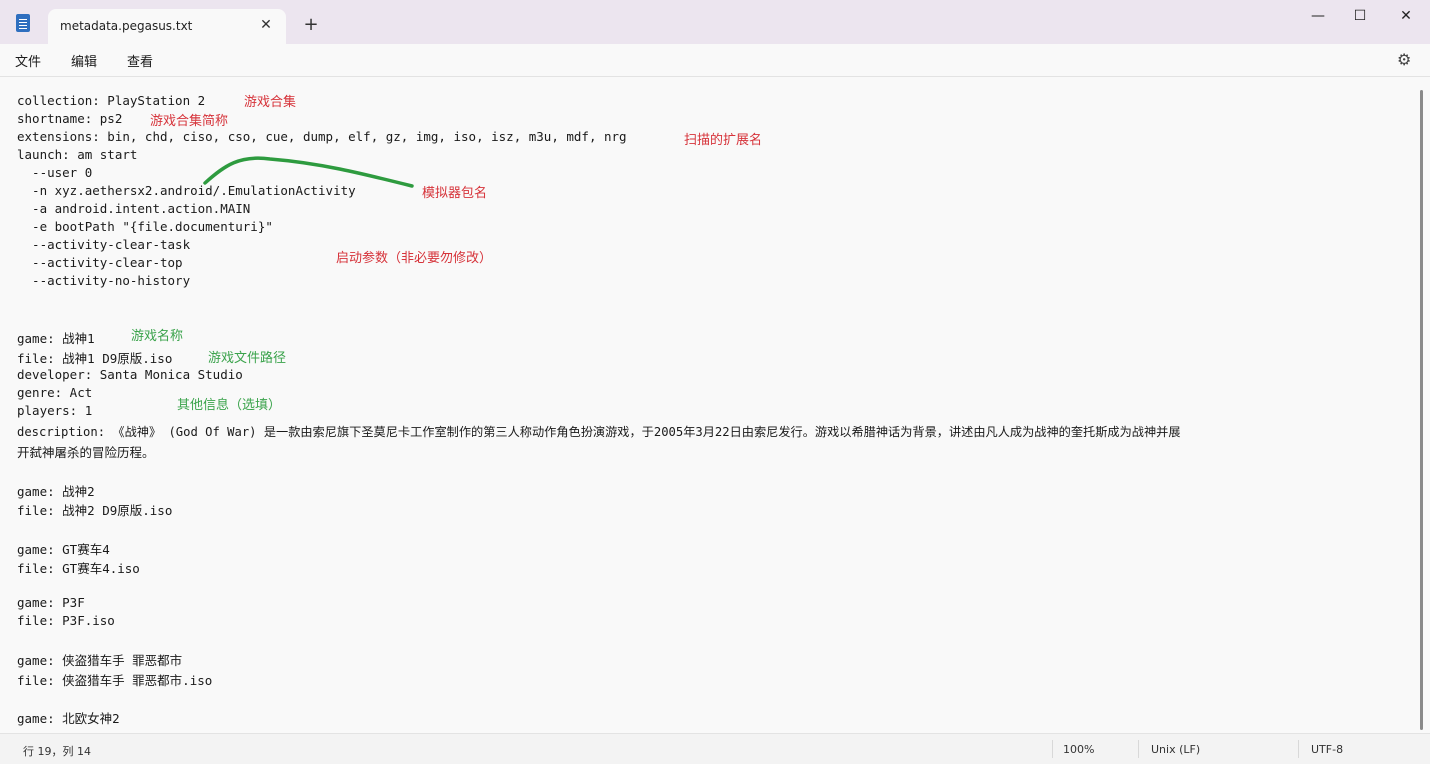  What do you see at coordinates (1327, 749) in the screenshot?
I see `encoding: UTF-8` at bounding box center [1327, 749].